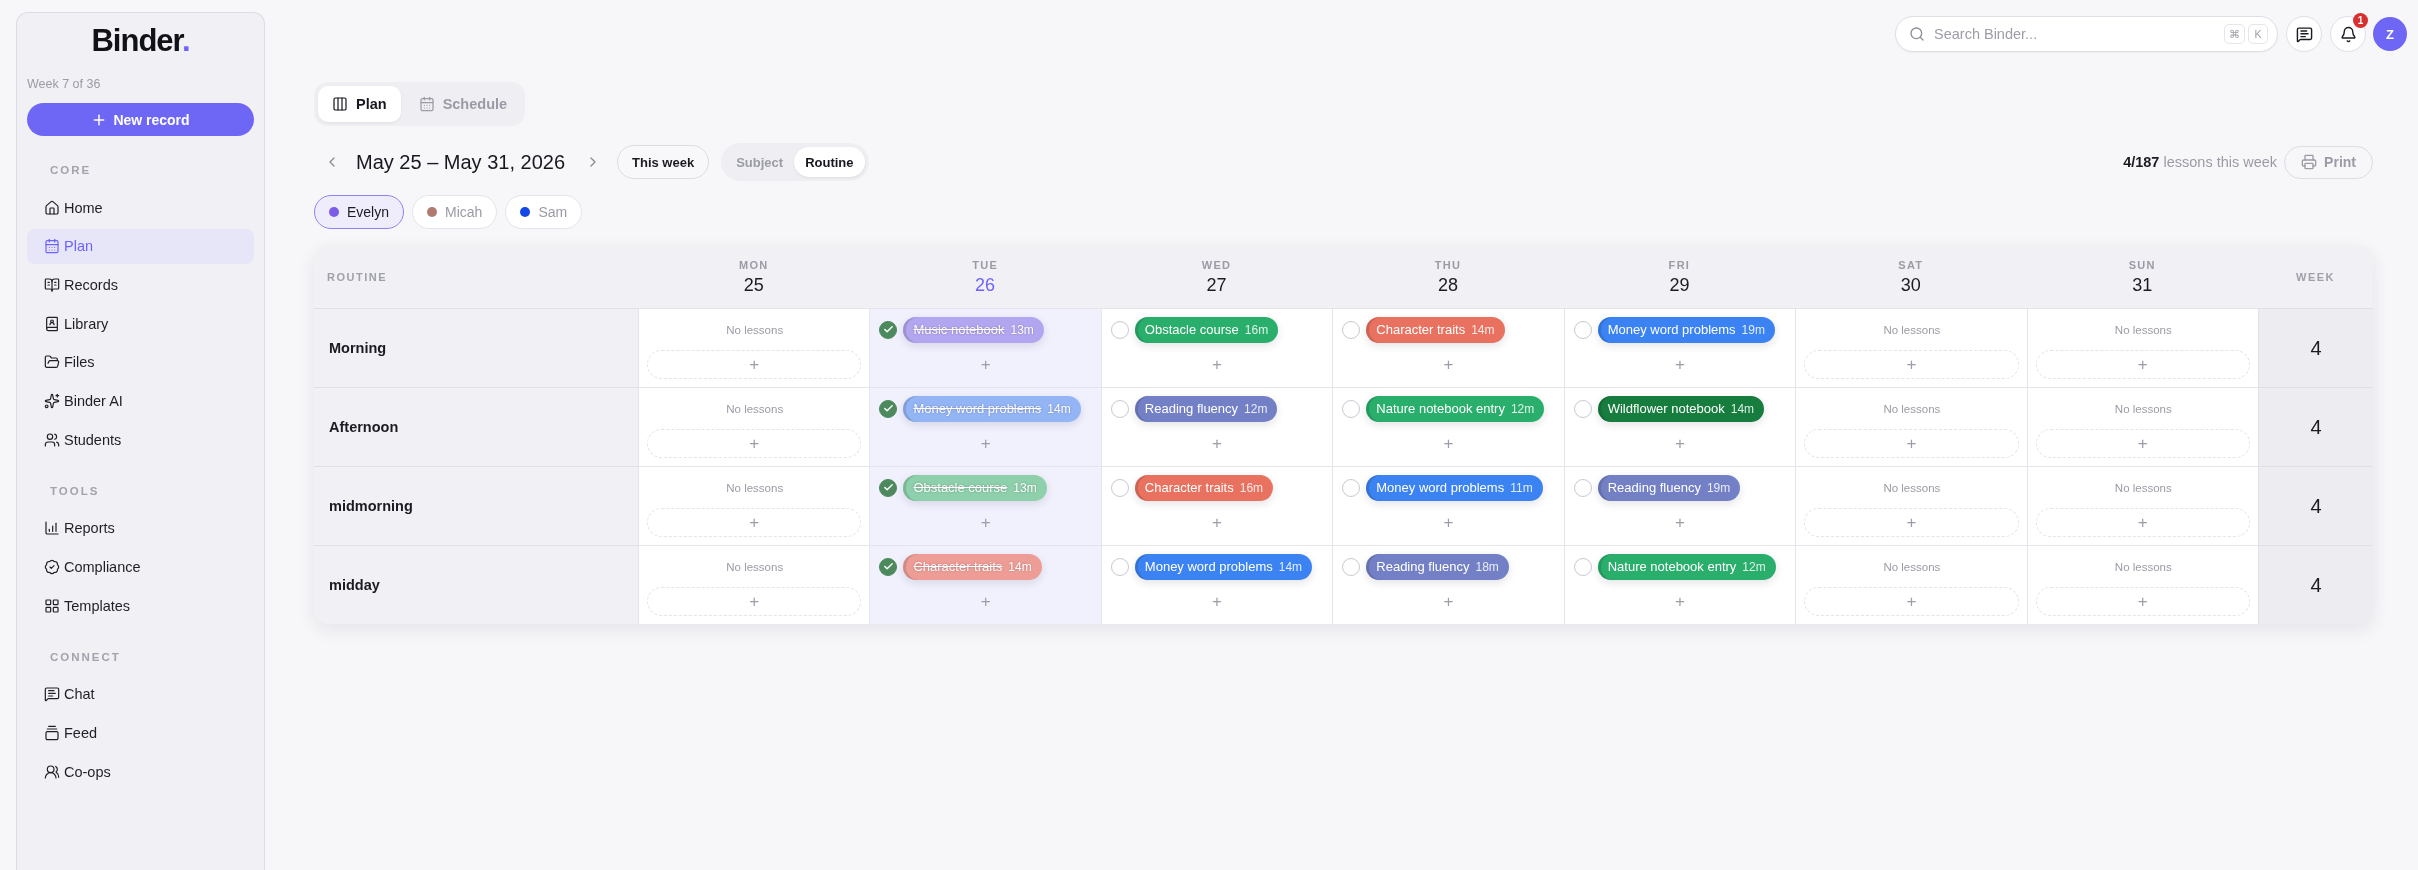 The height and width of the screenshot is (870, 2418). What do you see at coordinates (140, 528) in the screenshot?
I see `nav-item: Reports` at bounding box center [140, 528].